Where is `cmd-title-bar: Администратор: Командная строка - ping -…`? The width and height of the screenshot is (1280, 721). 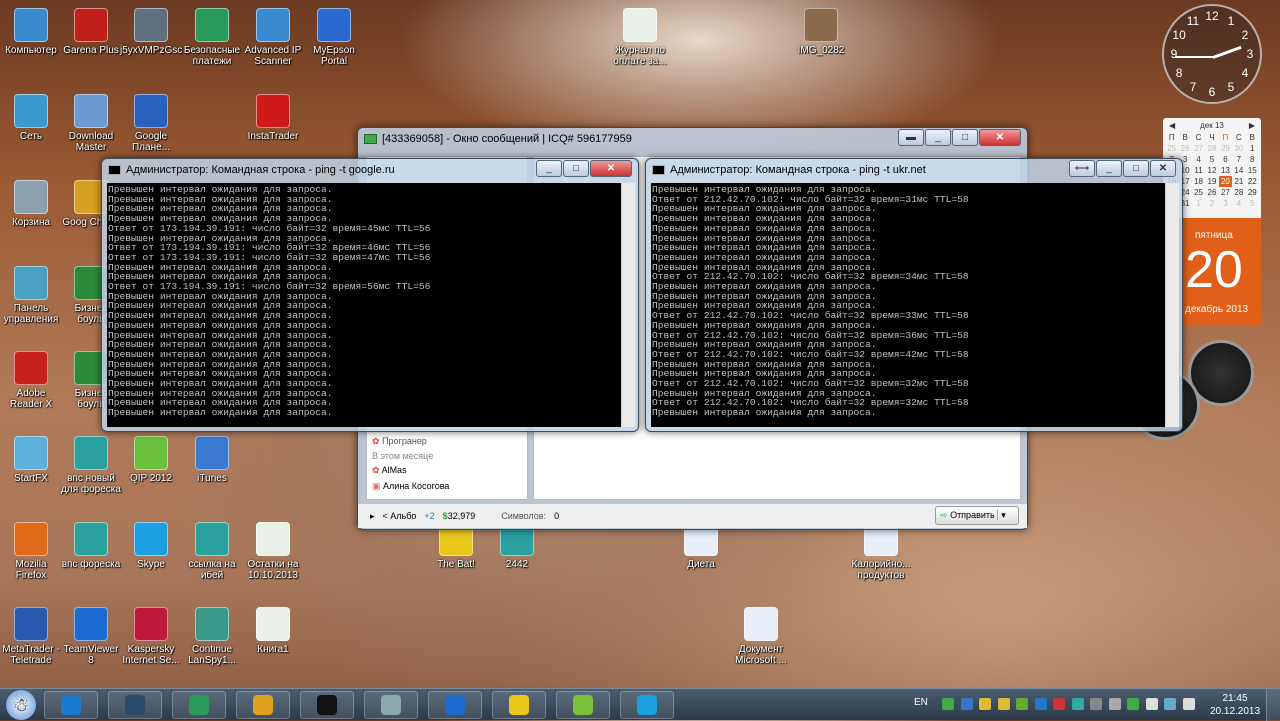
cmd-title-bar: Администратор: Командная строка - ping -… is located at coordinates (914, 170).